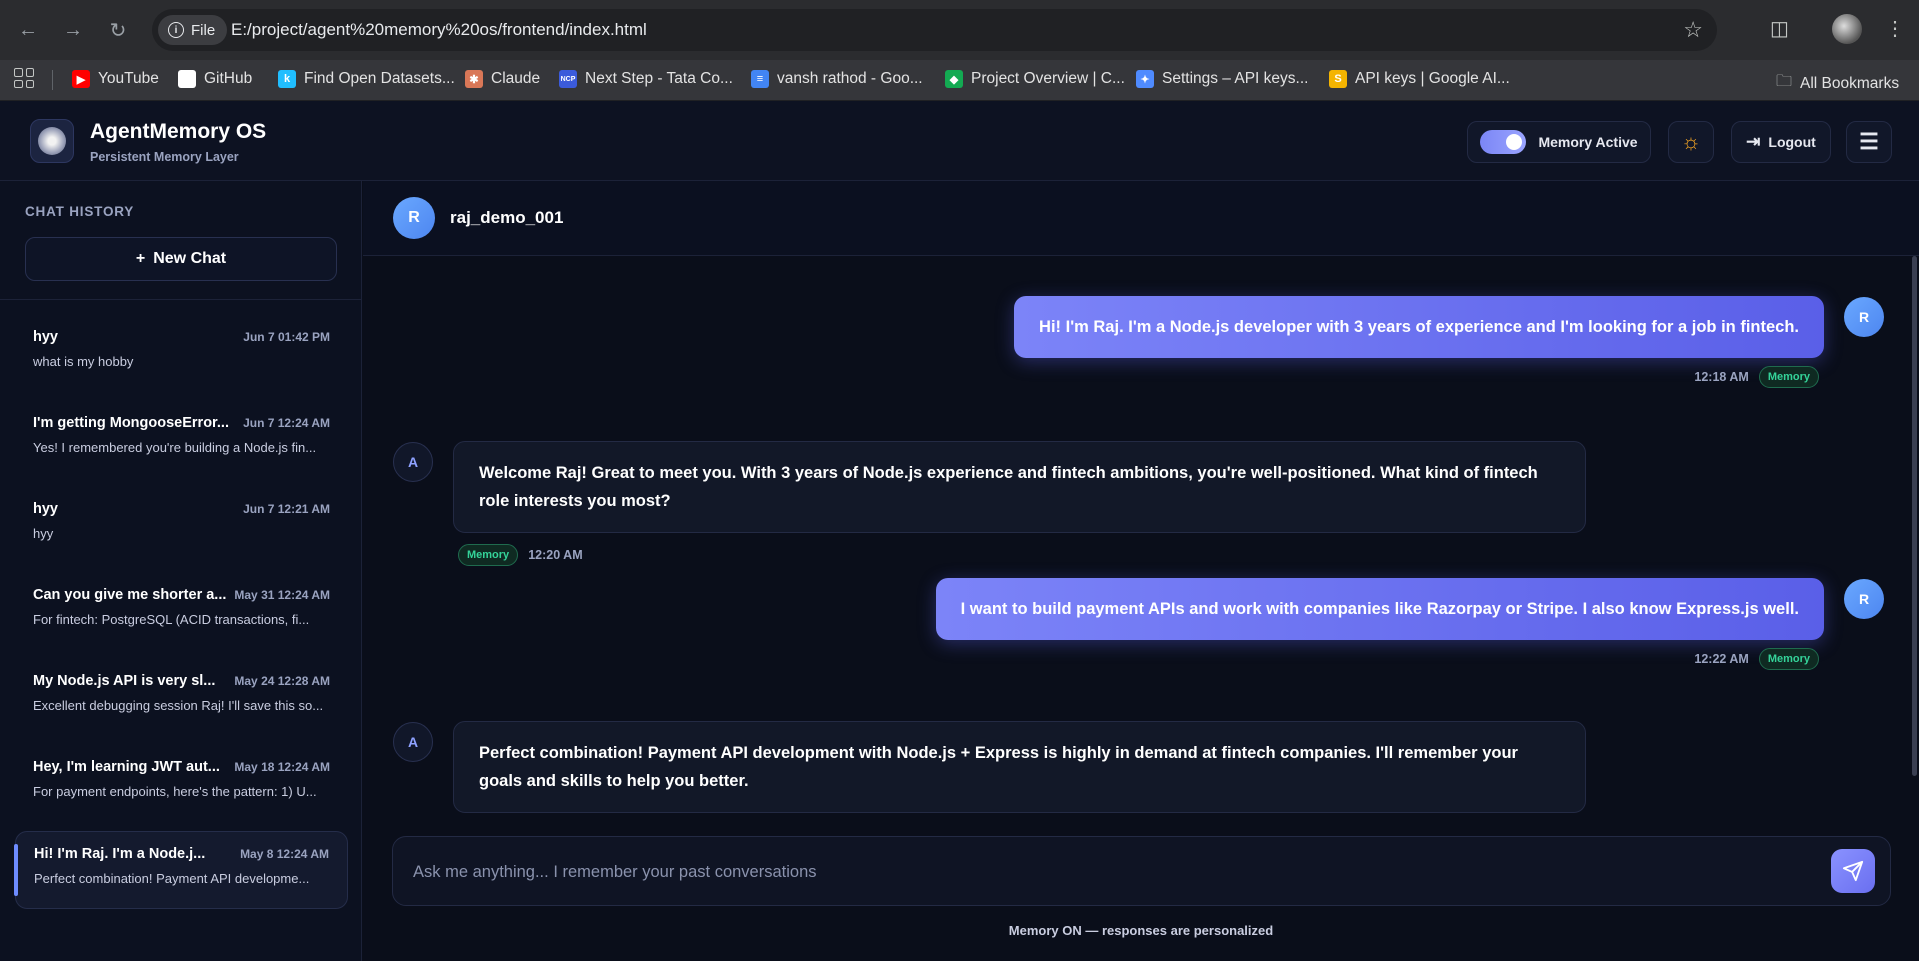 The width and height of the screenshot is (1919, 961). Describe the element at coordinates (287, 79) in the screenshot. I see `kaggle-icon: k` at that location.